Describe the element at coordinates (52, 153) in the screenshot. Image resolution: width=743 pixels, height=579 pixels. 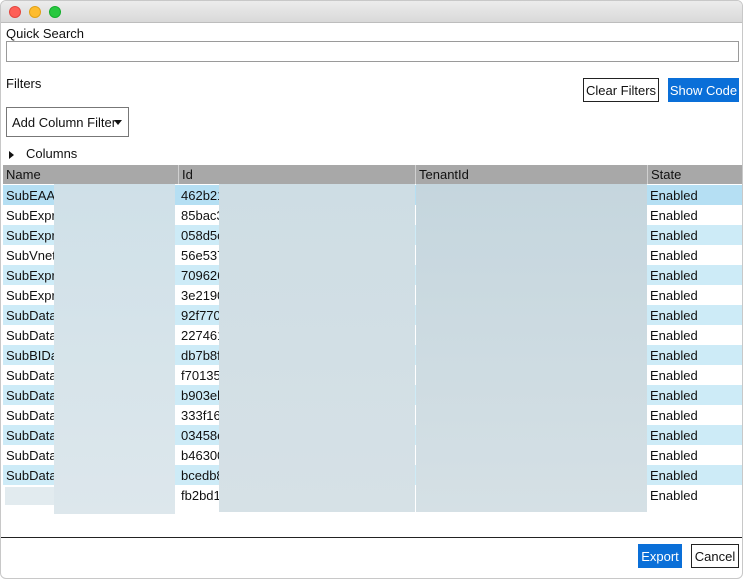
I see `columns-toggle-label: Columns` at that location.